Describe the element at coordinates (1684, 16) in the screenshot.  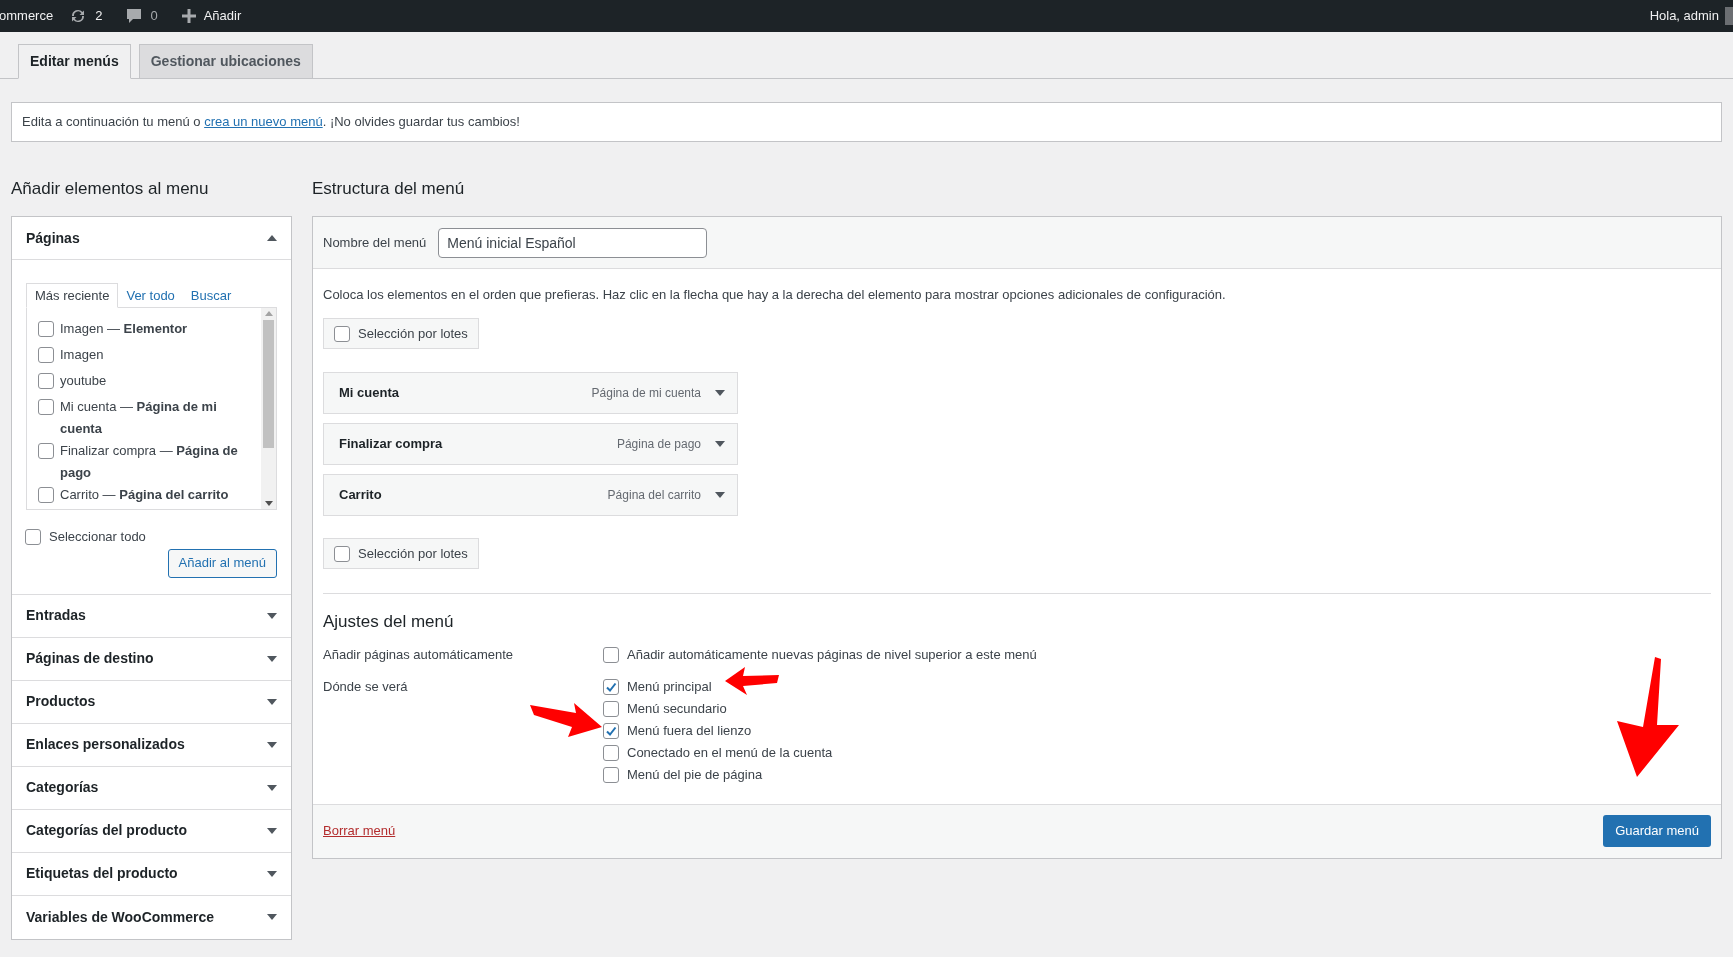
I see `greeting: Hola, admin` at that location.